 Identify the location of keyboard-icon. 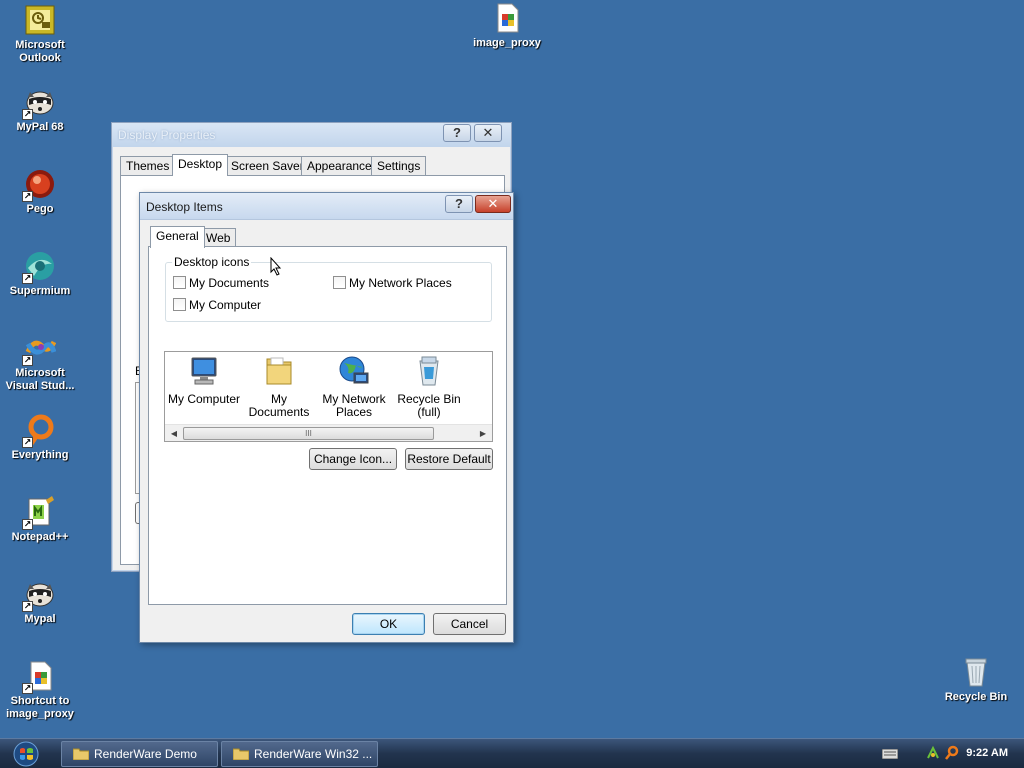
(890, 754).